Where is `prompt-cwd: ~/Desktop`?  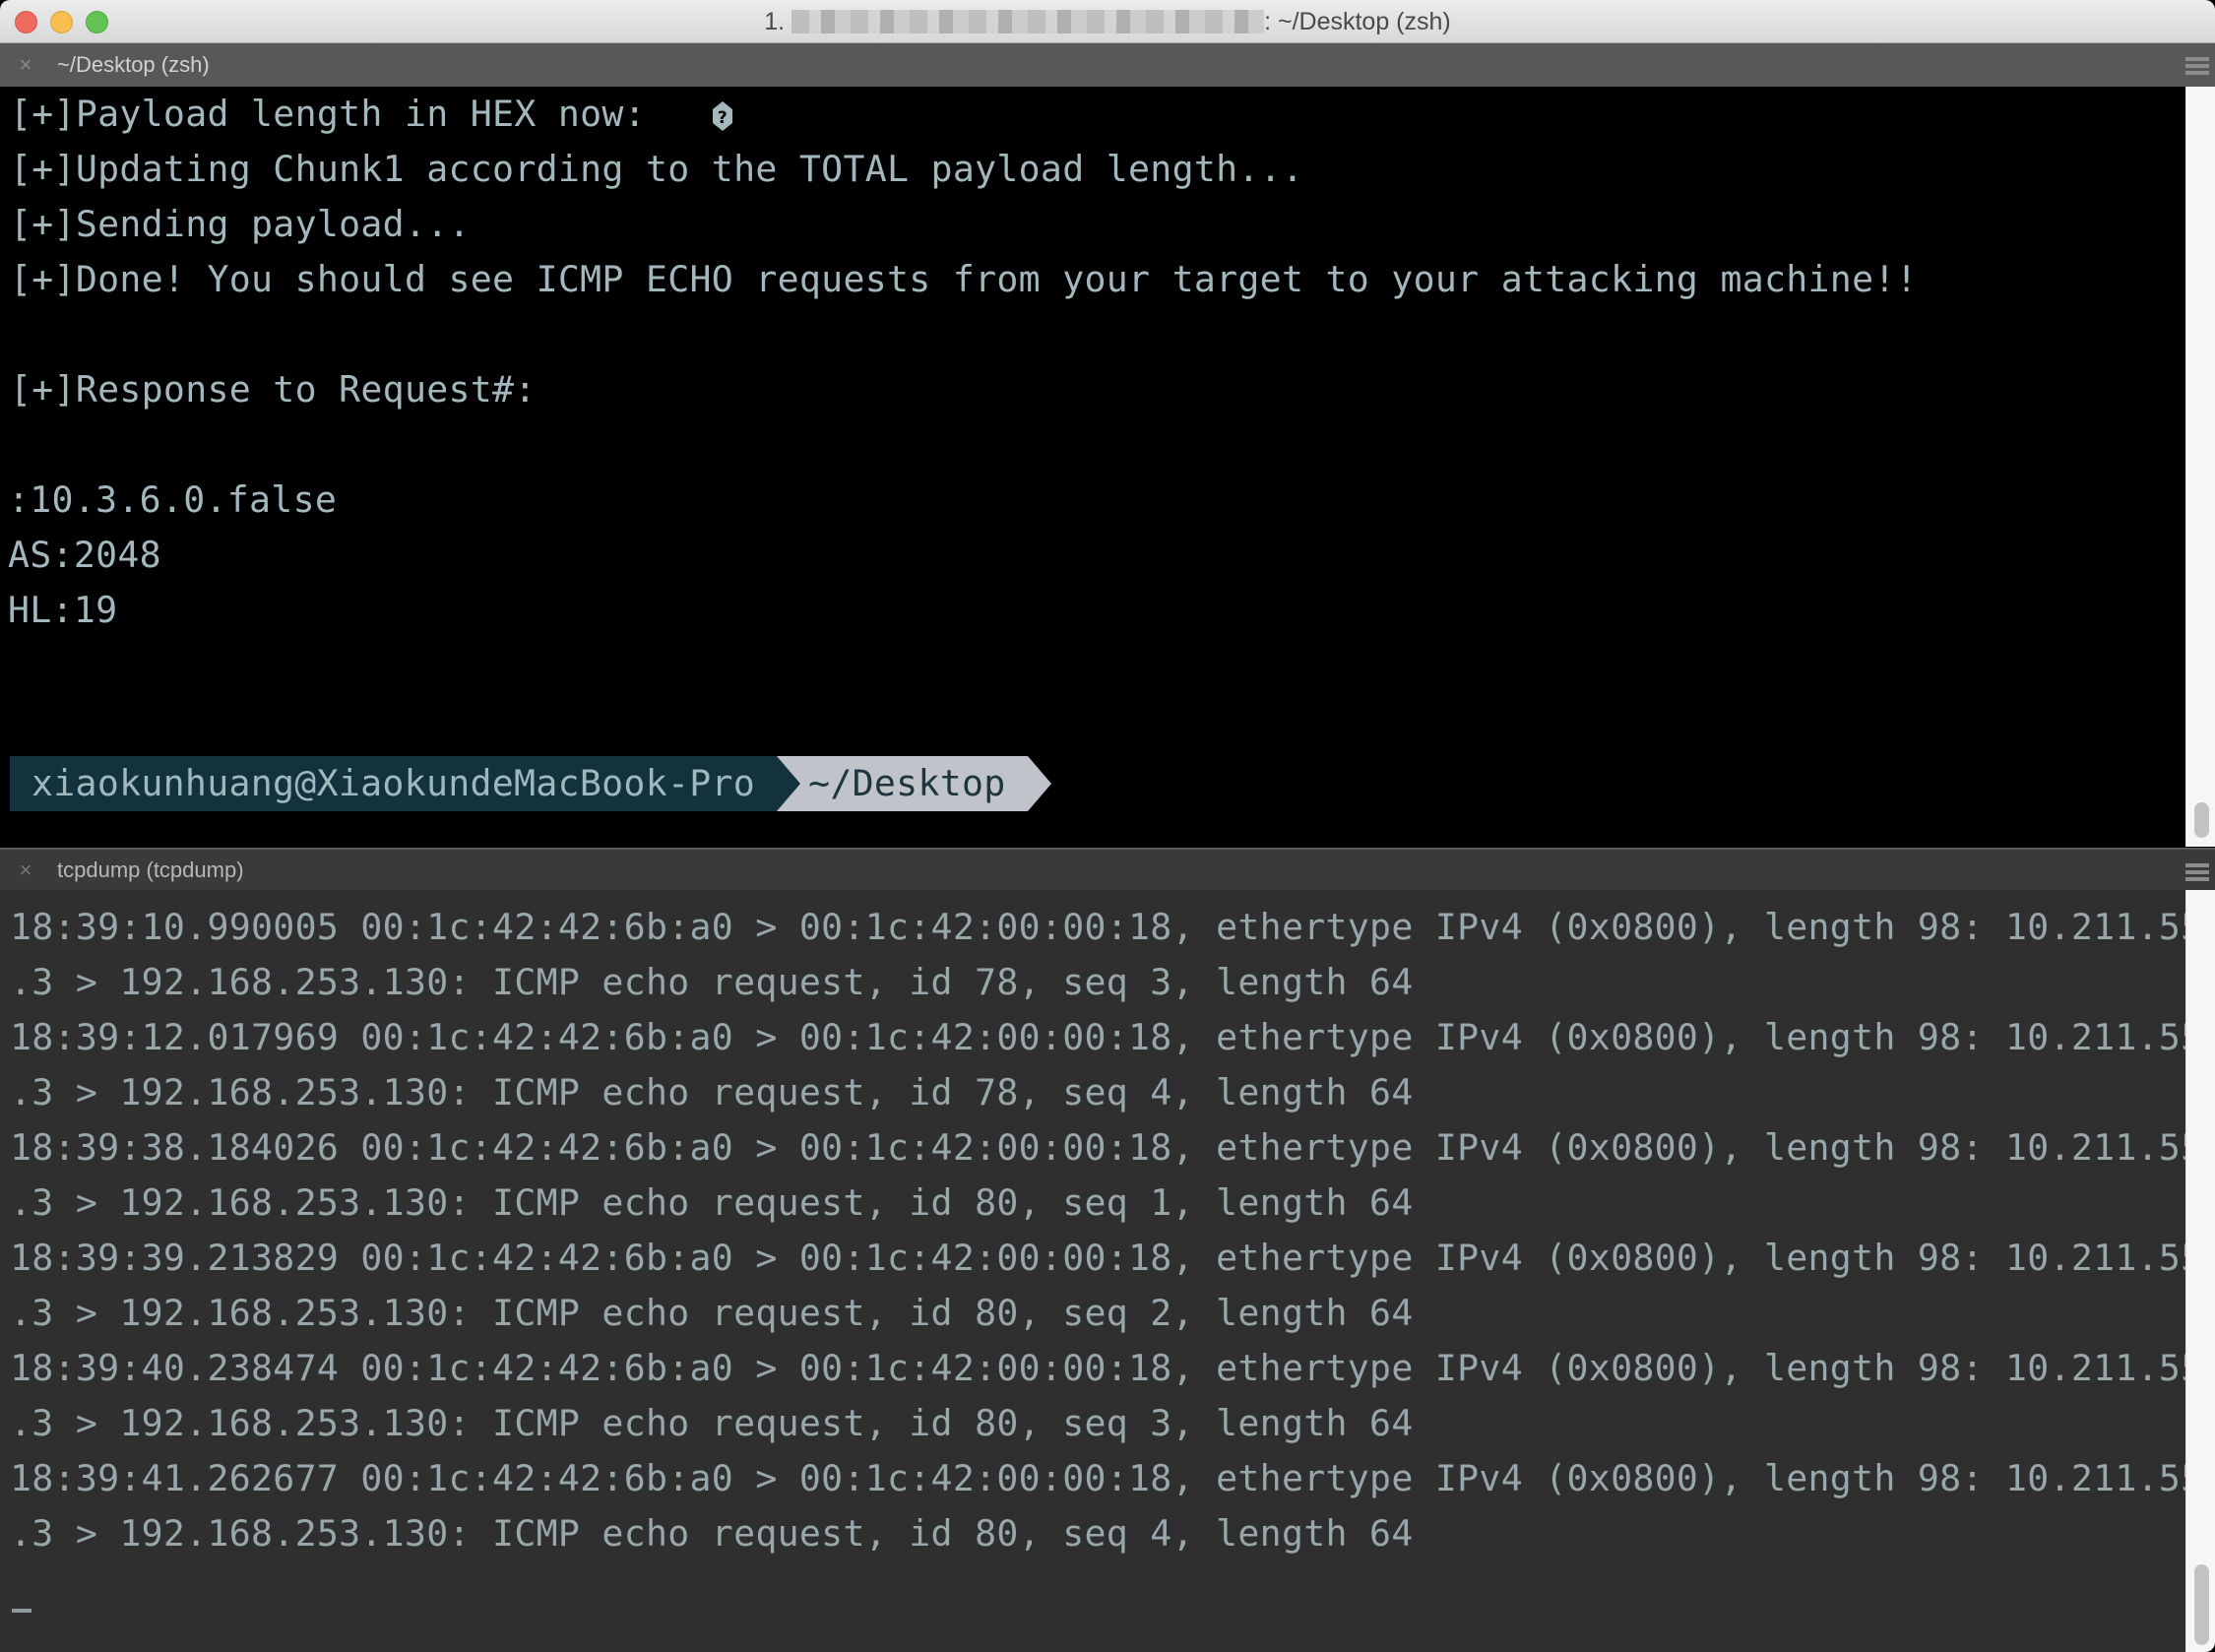
prompt-cwd: ~/Desktop is located at coordinates (914, 783).